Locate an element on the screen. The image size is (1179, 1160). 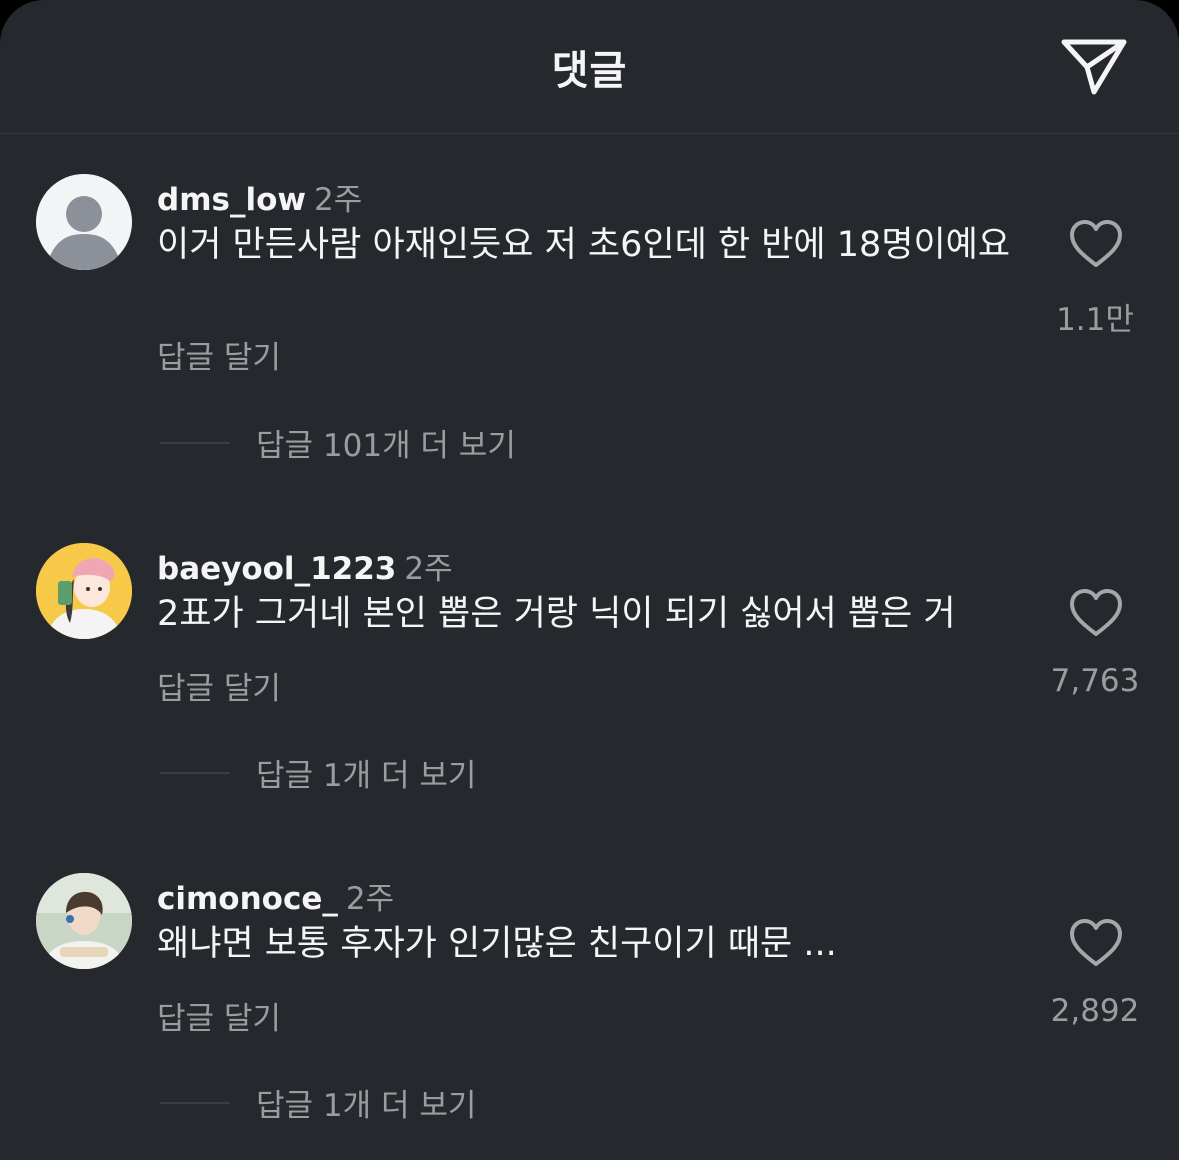
view-replies-label: 답글 101개 더 보기 is located at coordinates (386, 446).